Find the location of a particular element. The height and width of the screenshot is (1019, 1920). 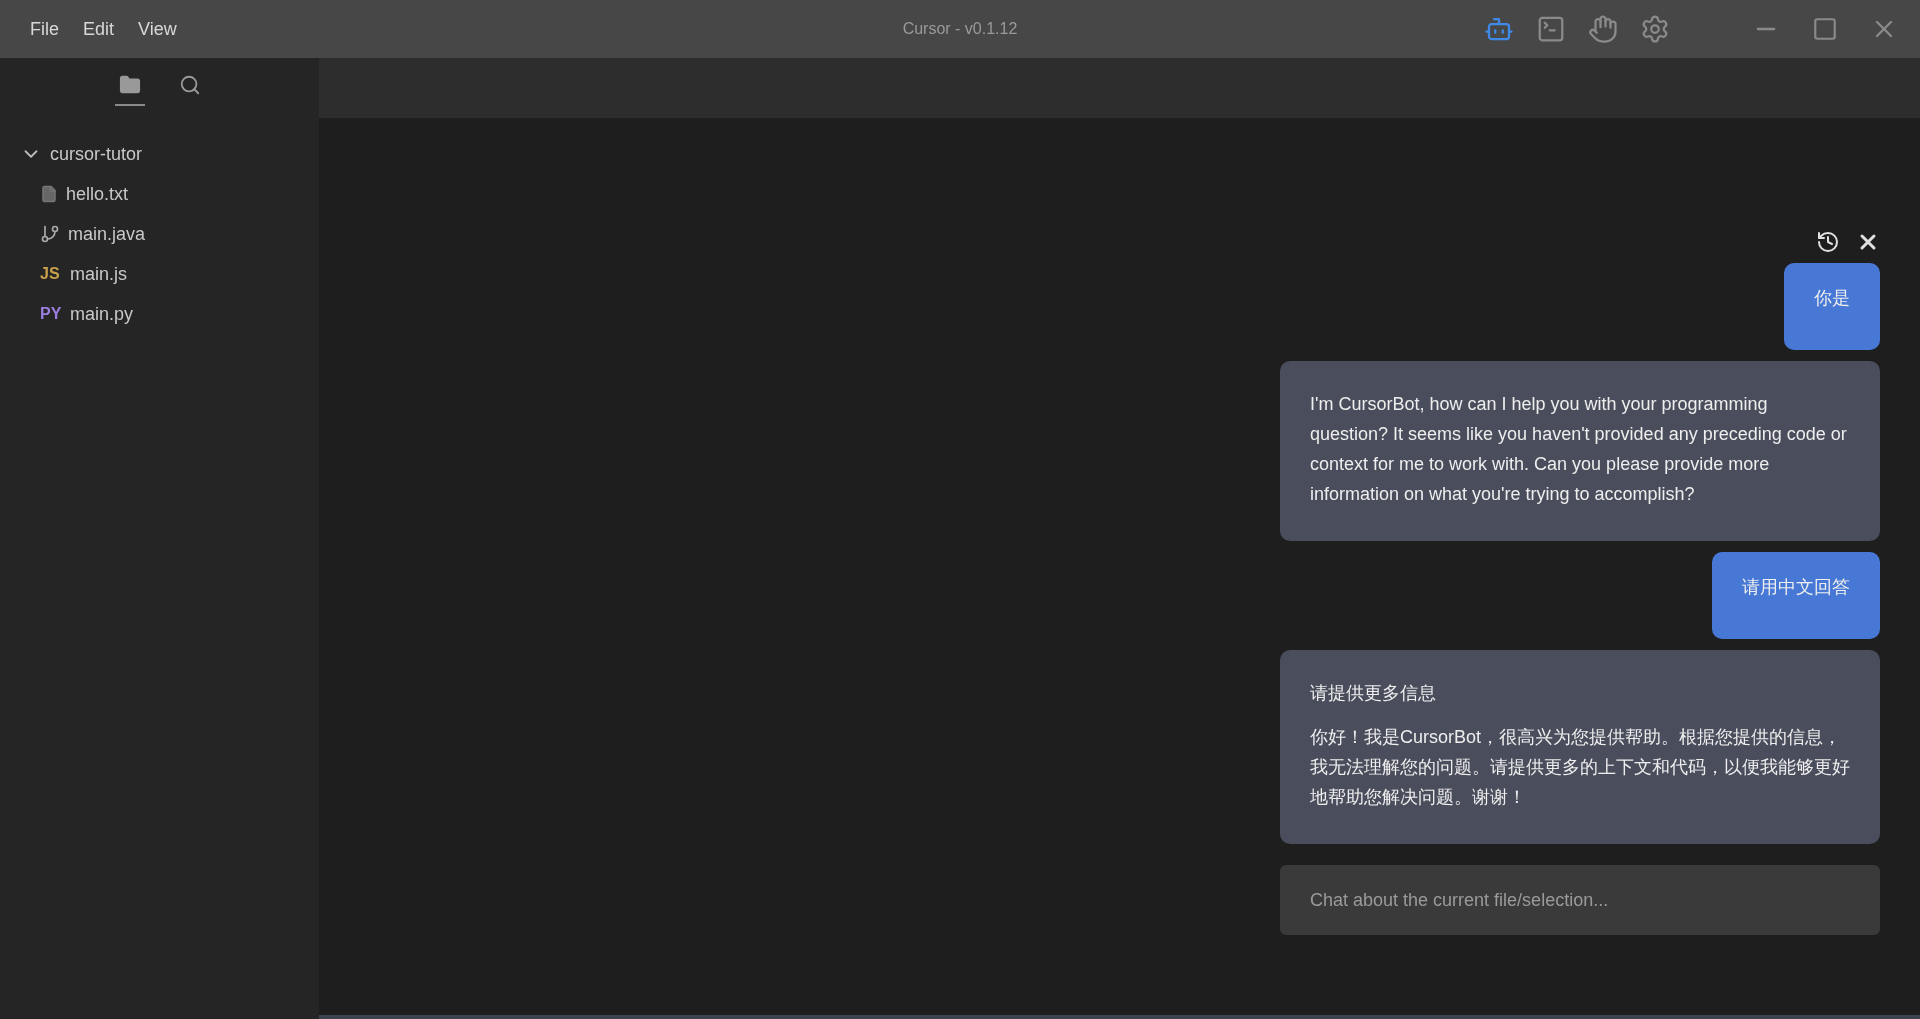

menu-item: File is located at coordinates (44, 29).